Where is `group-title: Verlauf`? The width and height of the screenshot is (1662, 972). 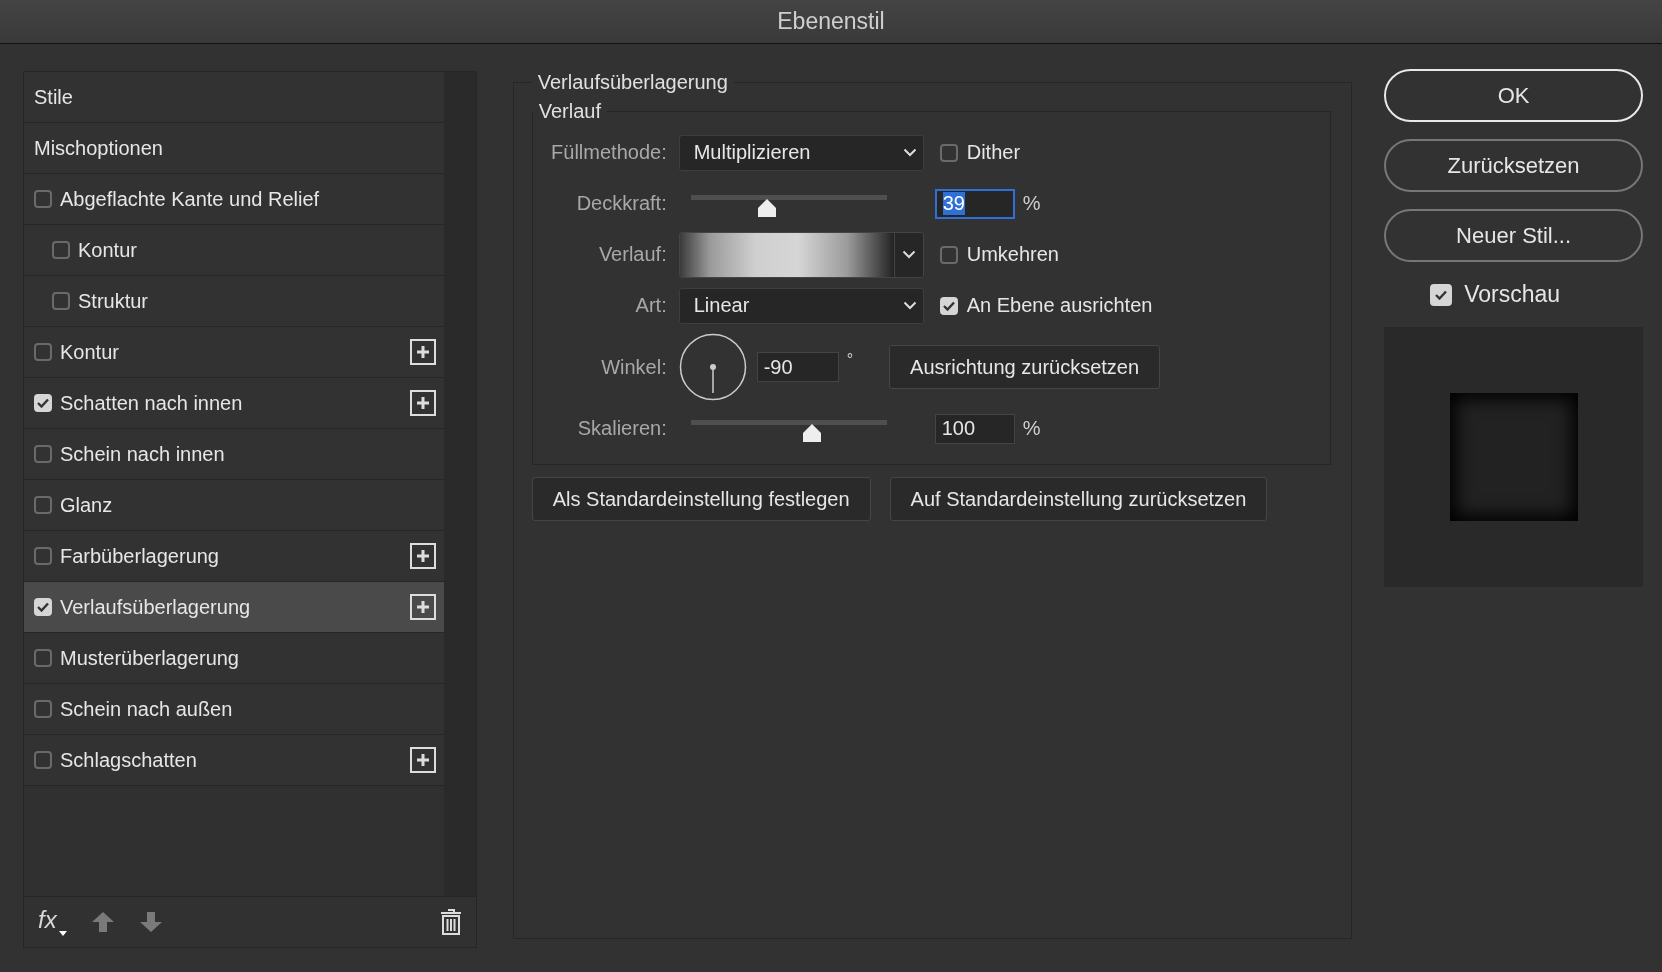 group-title: Verlauf is located at coordinates (569, 111).